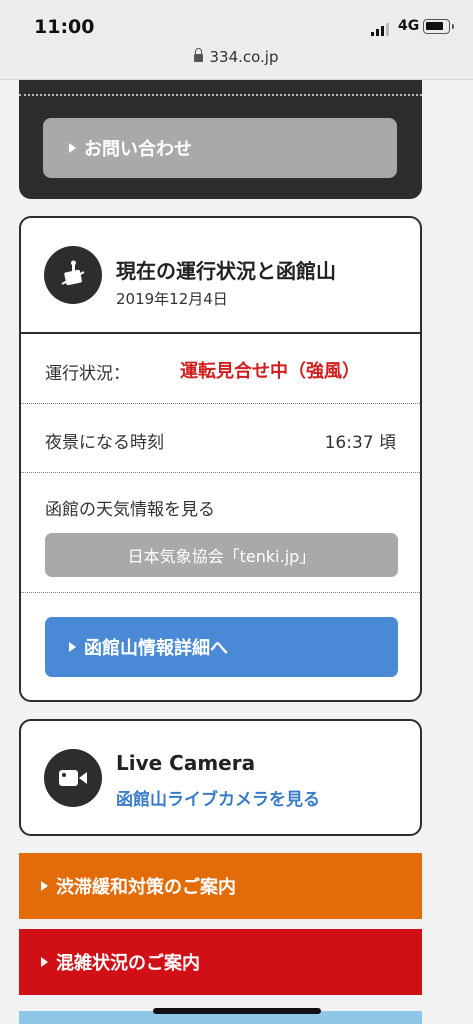 The image size is (473, 1024). What do you see at coordinates (73, 778) in the screenshot?
I see `camera-icon` at bounding box center [73, 778].